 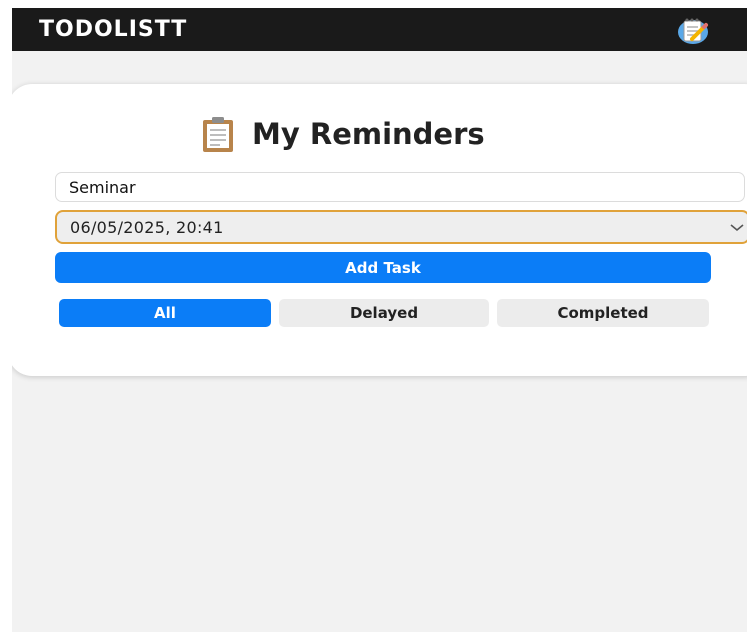 What do you see at coordinates (400, 187) in the screenshot?
I see `task-input` at bounding box center [400, 187].